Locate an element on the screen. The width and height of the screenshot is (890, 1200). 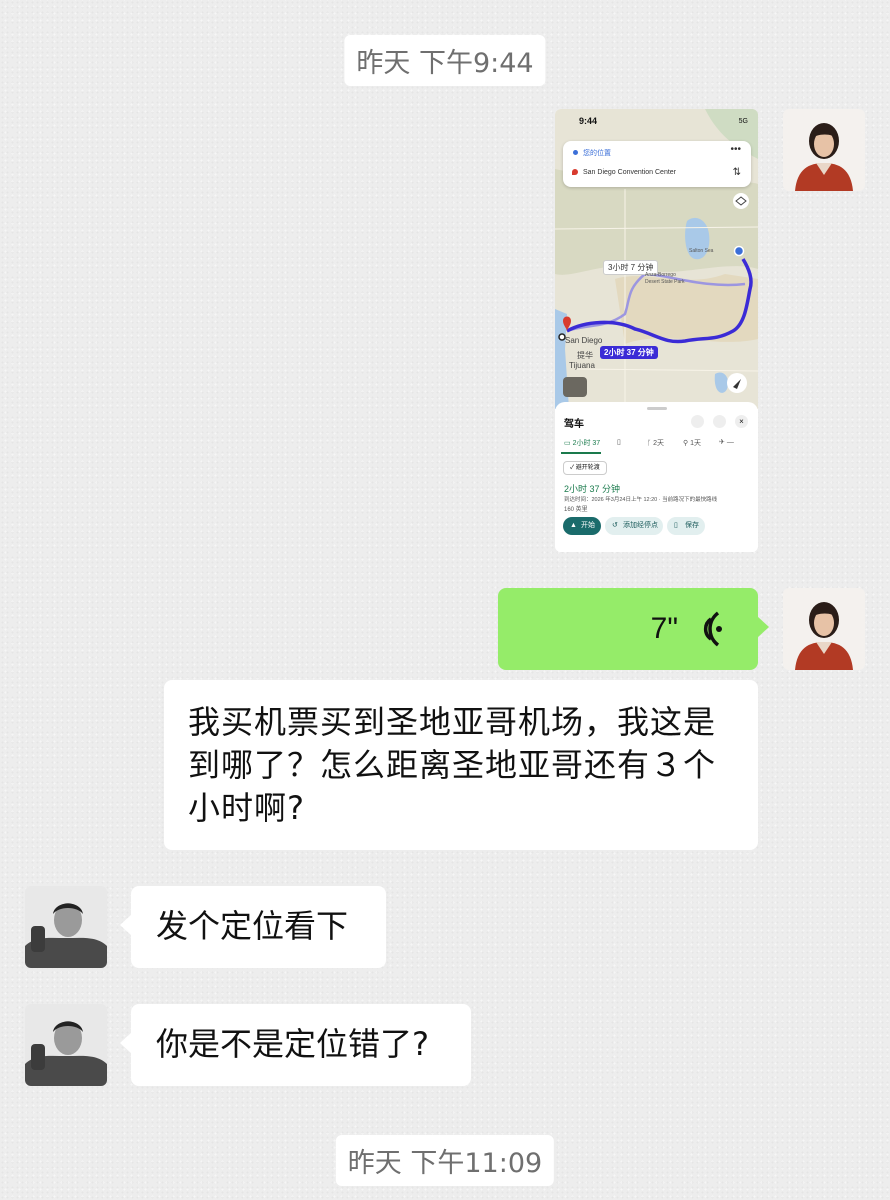
tab-transit: ▯ is located at coordinates (619, 442).